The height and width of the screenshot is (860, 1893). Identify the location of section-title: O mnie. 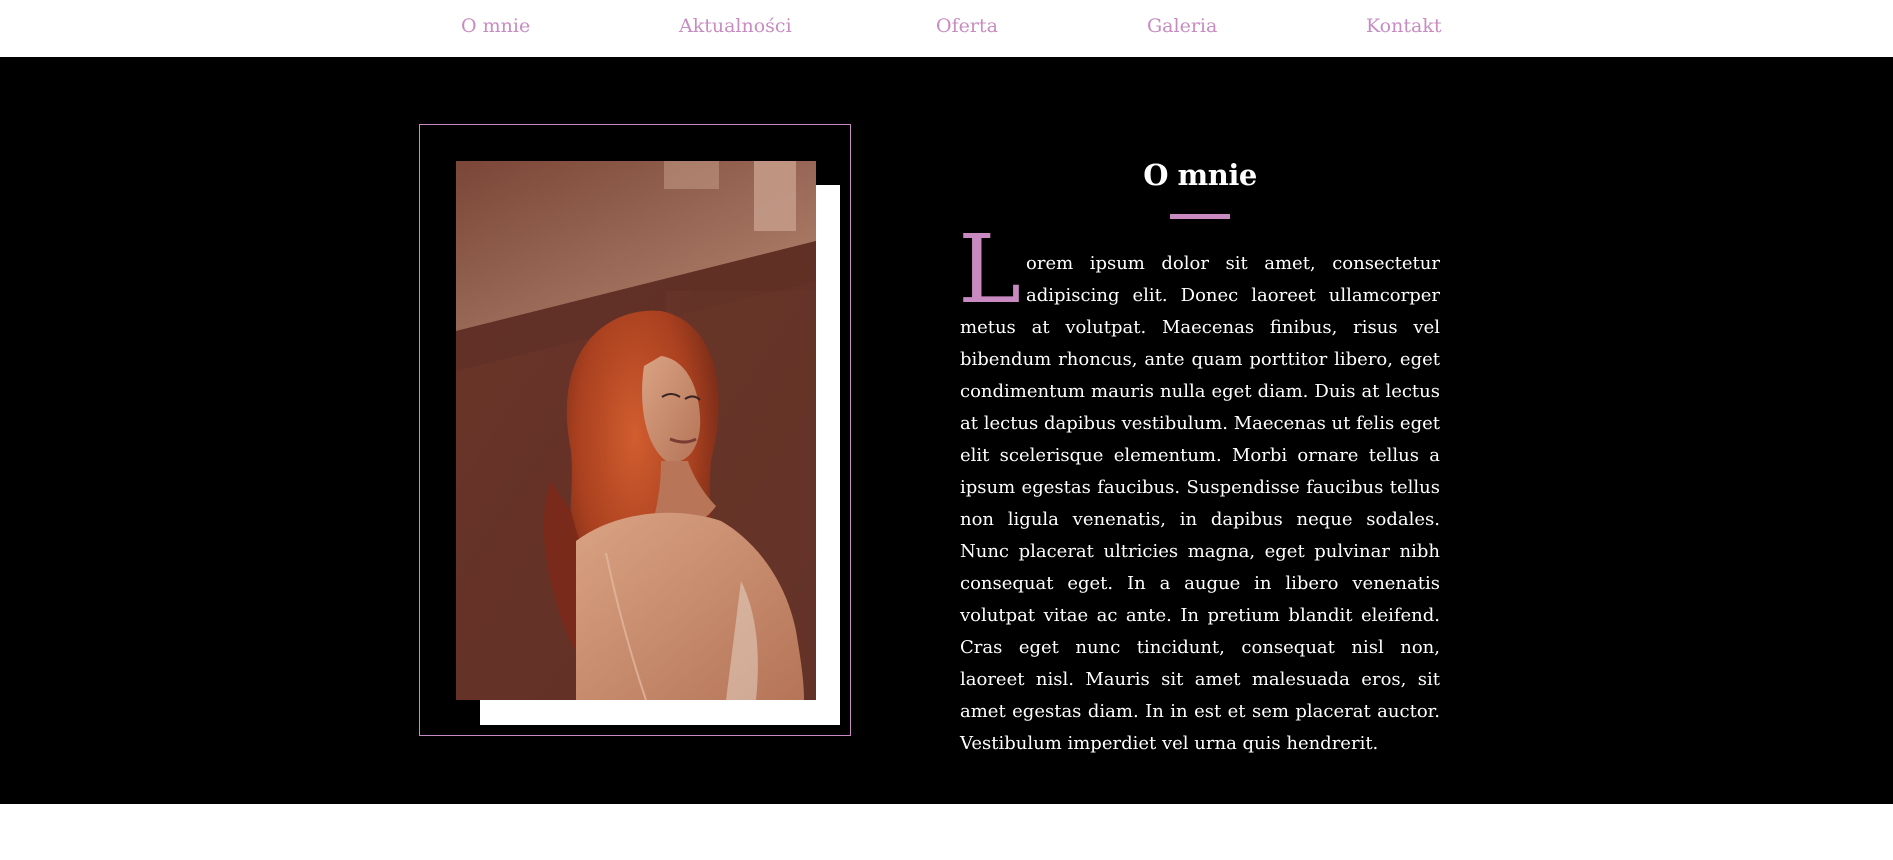
(1200, 175).